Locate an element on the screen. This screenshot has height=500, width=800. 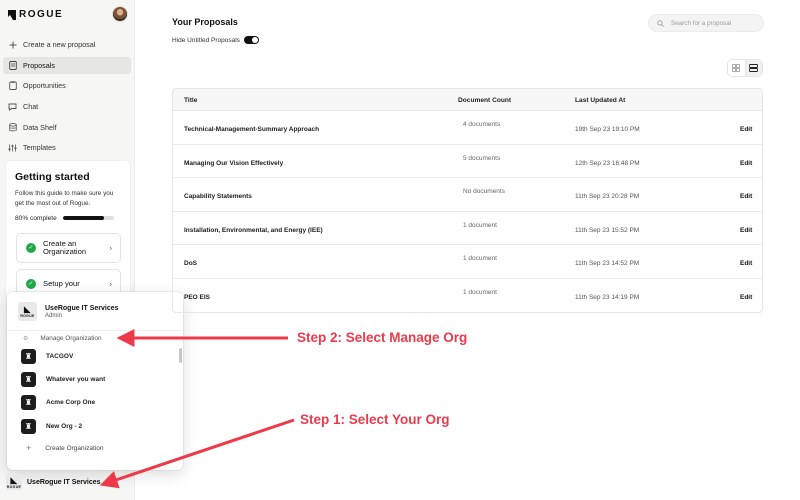
create-organization-item: + Create Organization is located at coordinates (64, 448).